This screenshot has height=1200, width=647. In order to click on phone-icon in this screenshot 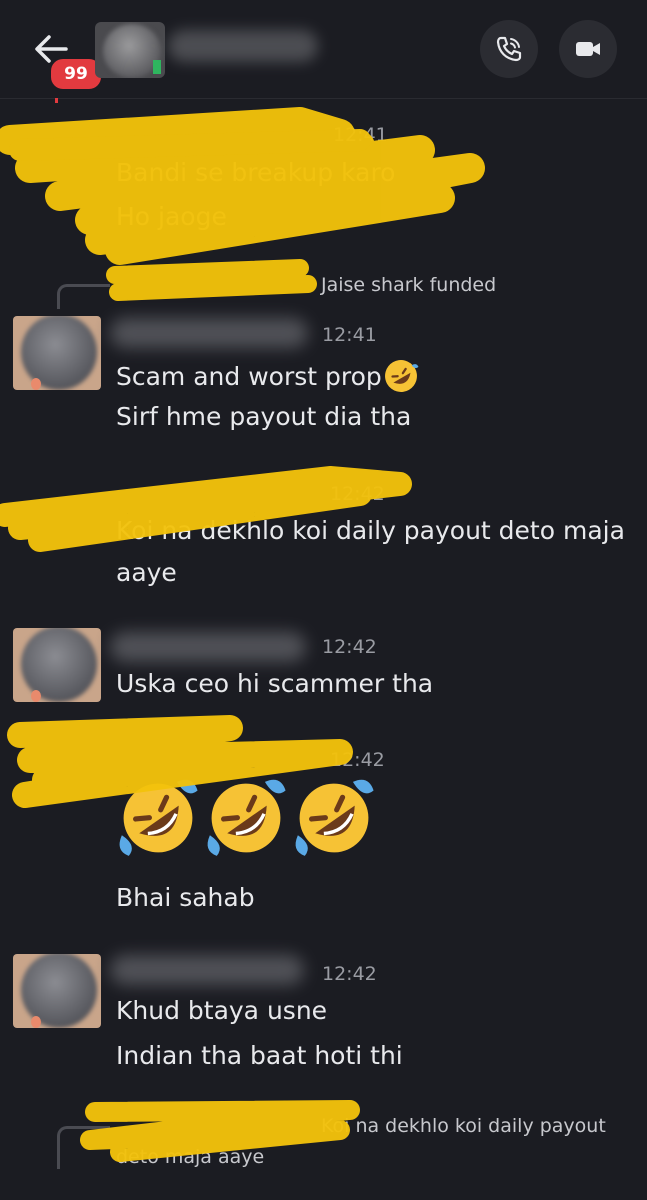, I will do `click(509, 49)`.